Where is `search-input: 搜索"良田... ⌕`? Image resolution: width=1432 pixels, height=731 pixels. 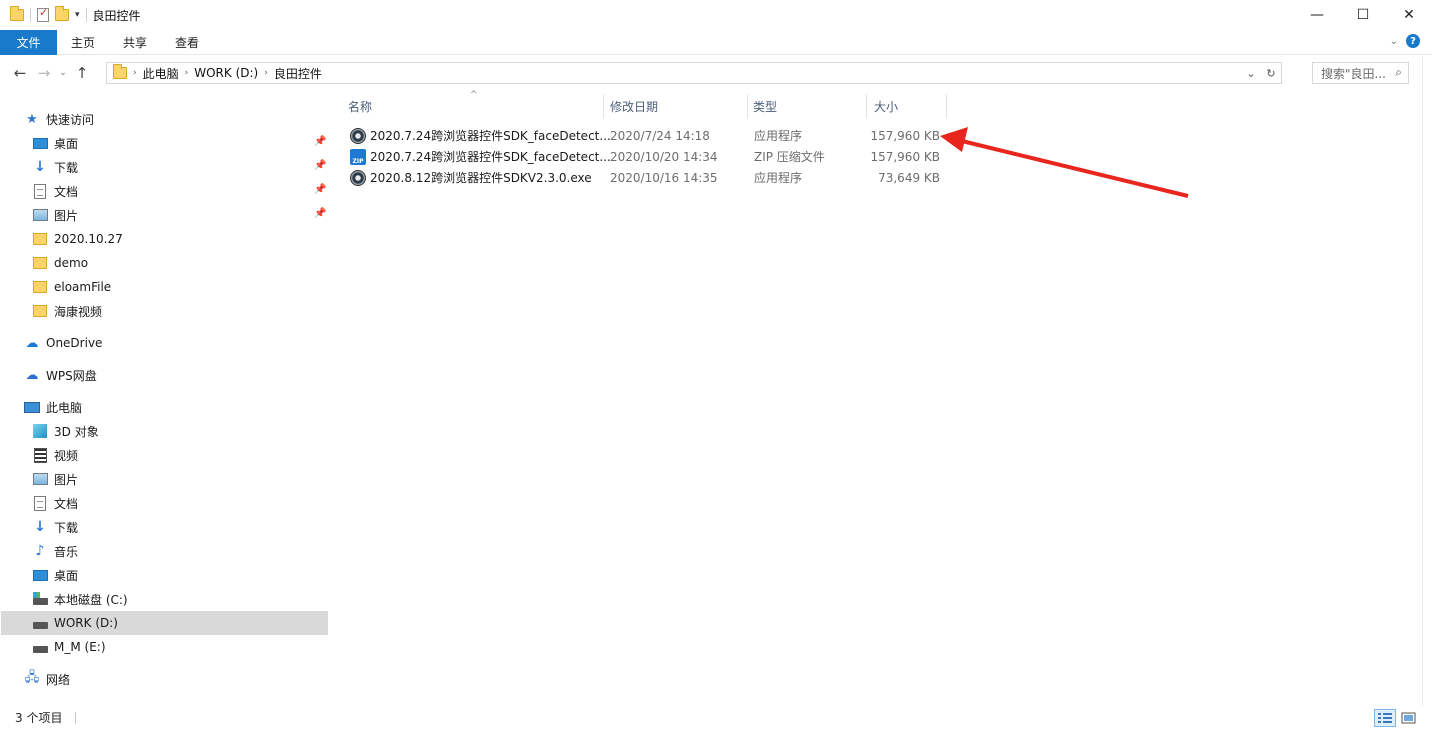
search-input: 搜索"良田... ⌕ is located at coordinates (1360, 73).